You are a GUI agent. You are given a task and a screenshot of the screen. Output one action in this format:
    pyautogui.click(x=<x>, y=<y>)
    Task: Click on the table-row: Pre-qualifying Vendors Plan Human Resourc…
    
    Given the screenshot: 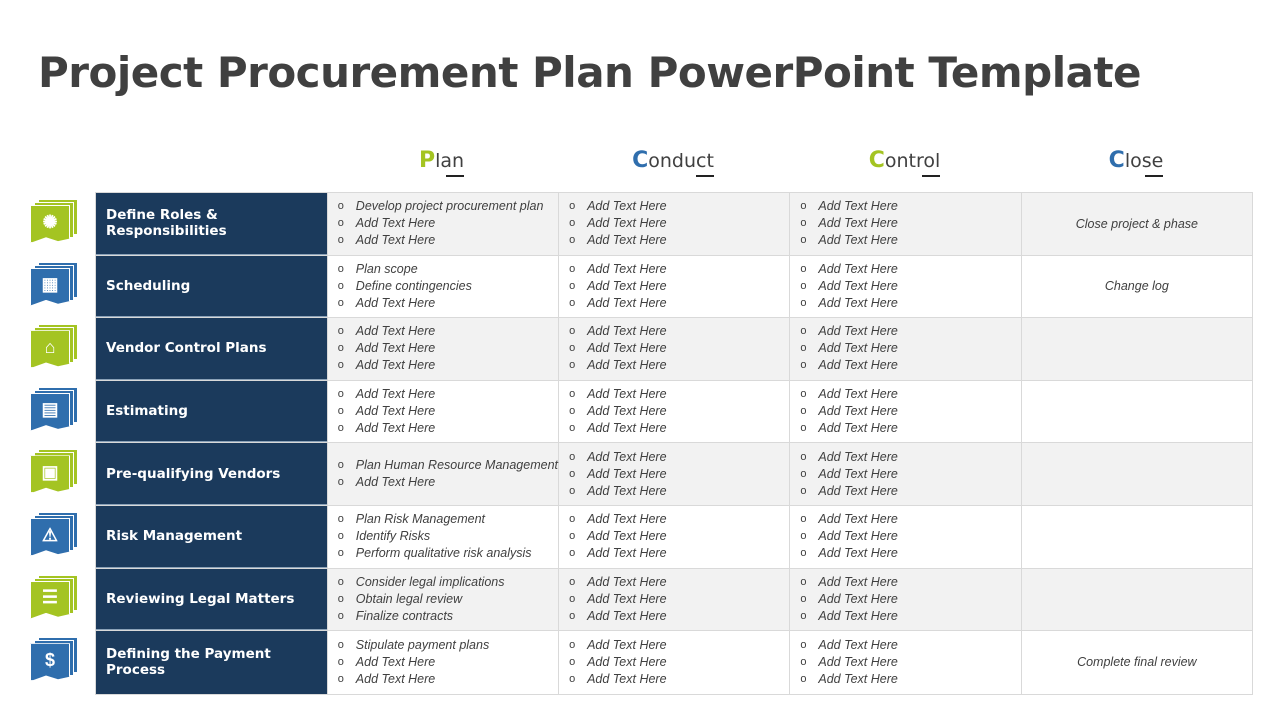 What is the action you would take?
    pyautogui.click(x=674, y=474)
    